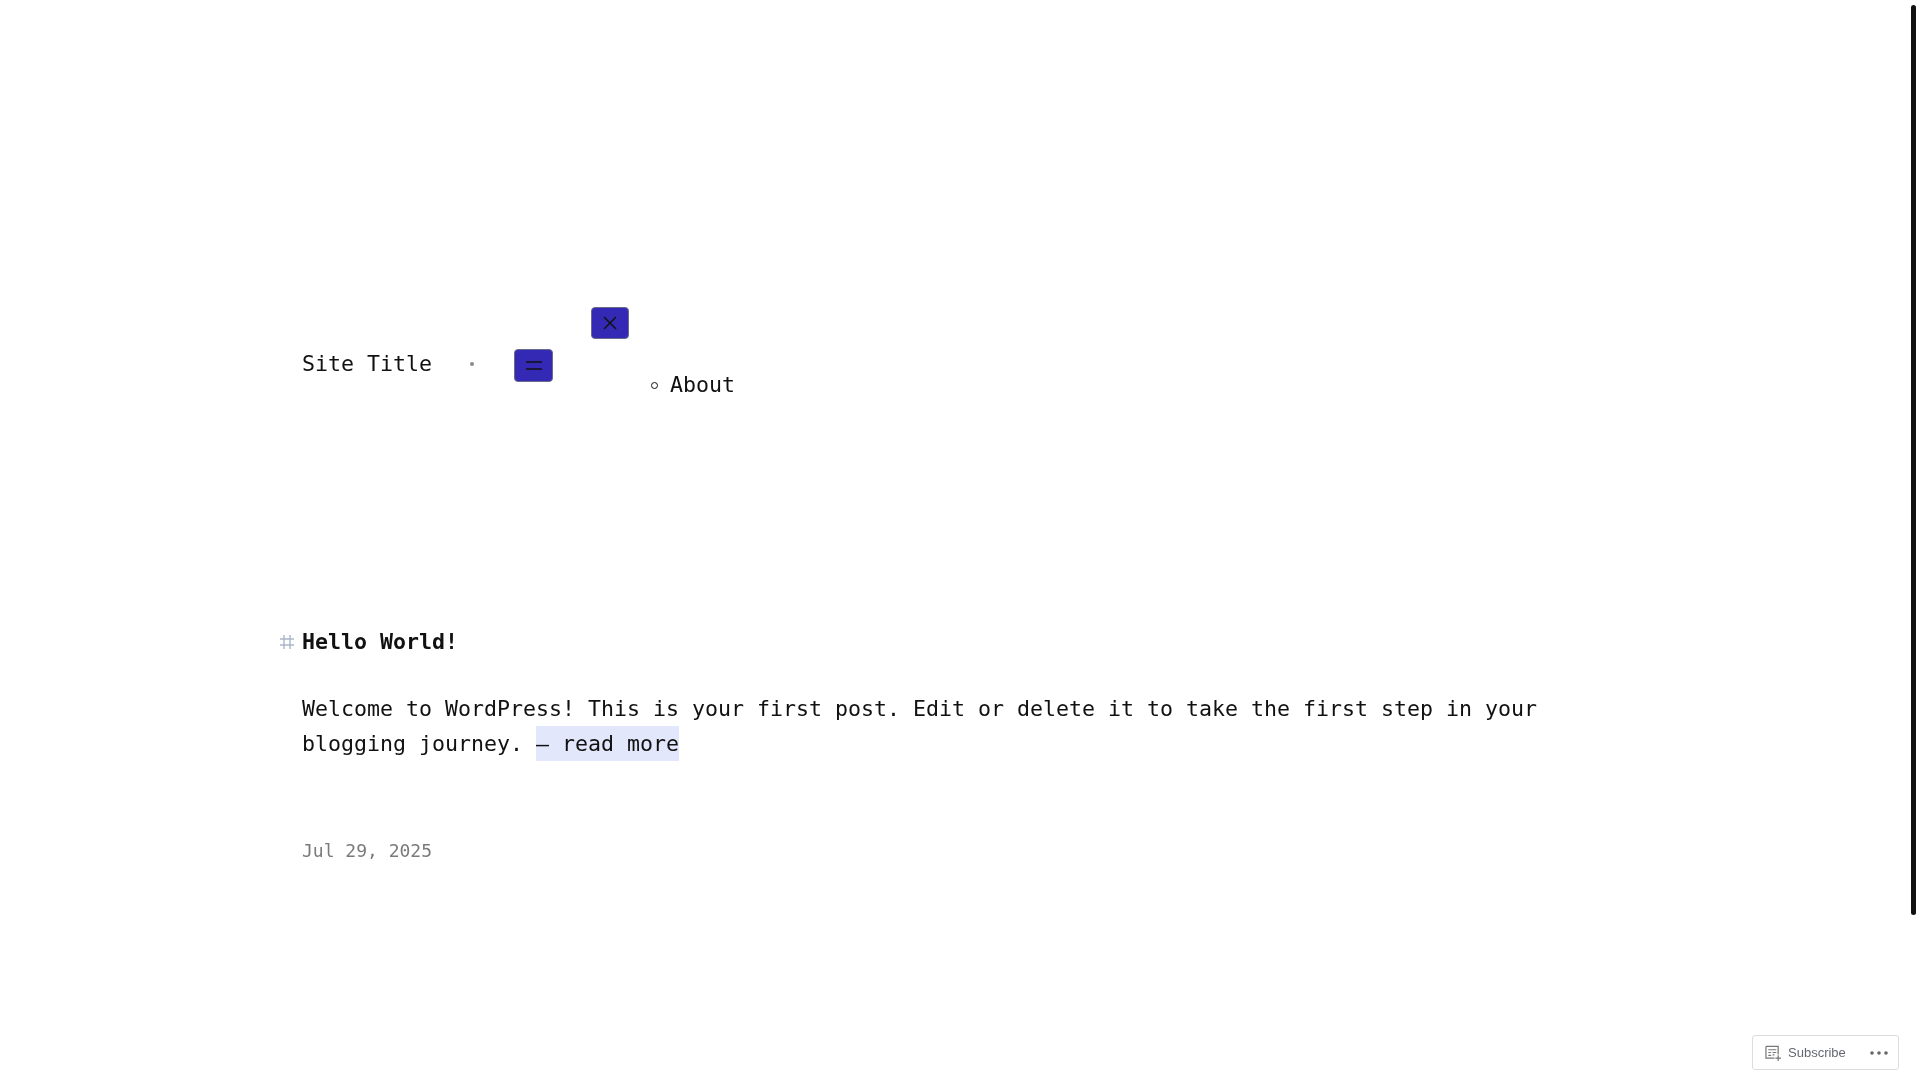  What do you see at coordinates (608, 743) in the screenshot?
I see `read-more-link: — read more` at bounding box center [608, 743].